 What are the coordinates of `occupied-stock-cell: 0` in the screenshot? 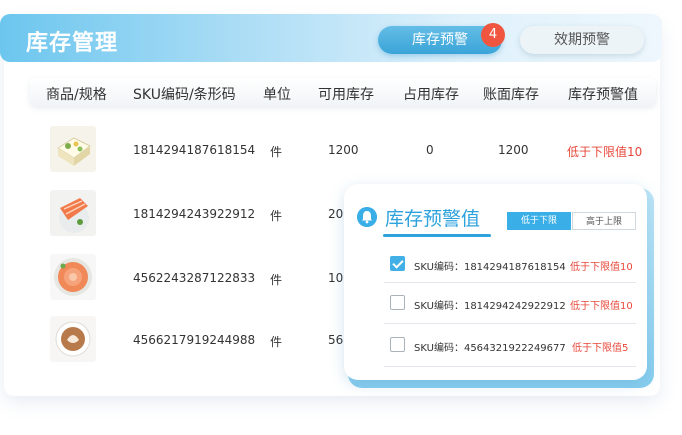 It's located at (430, 150).